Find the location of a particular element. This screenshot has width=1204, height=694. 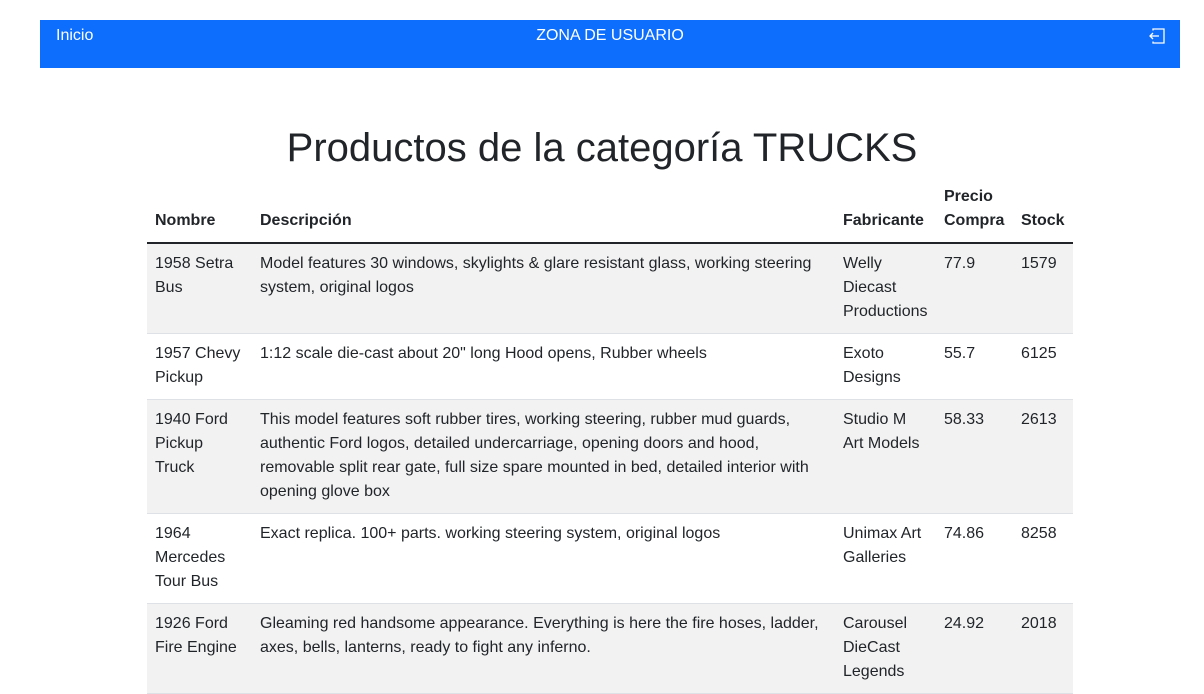

cell-fabricante: Welly Diecast Productions is located at coordinates (885, 288).